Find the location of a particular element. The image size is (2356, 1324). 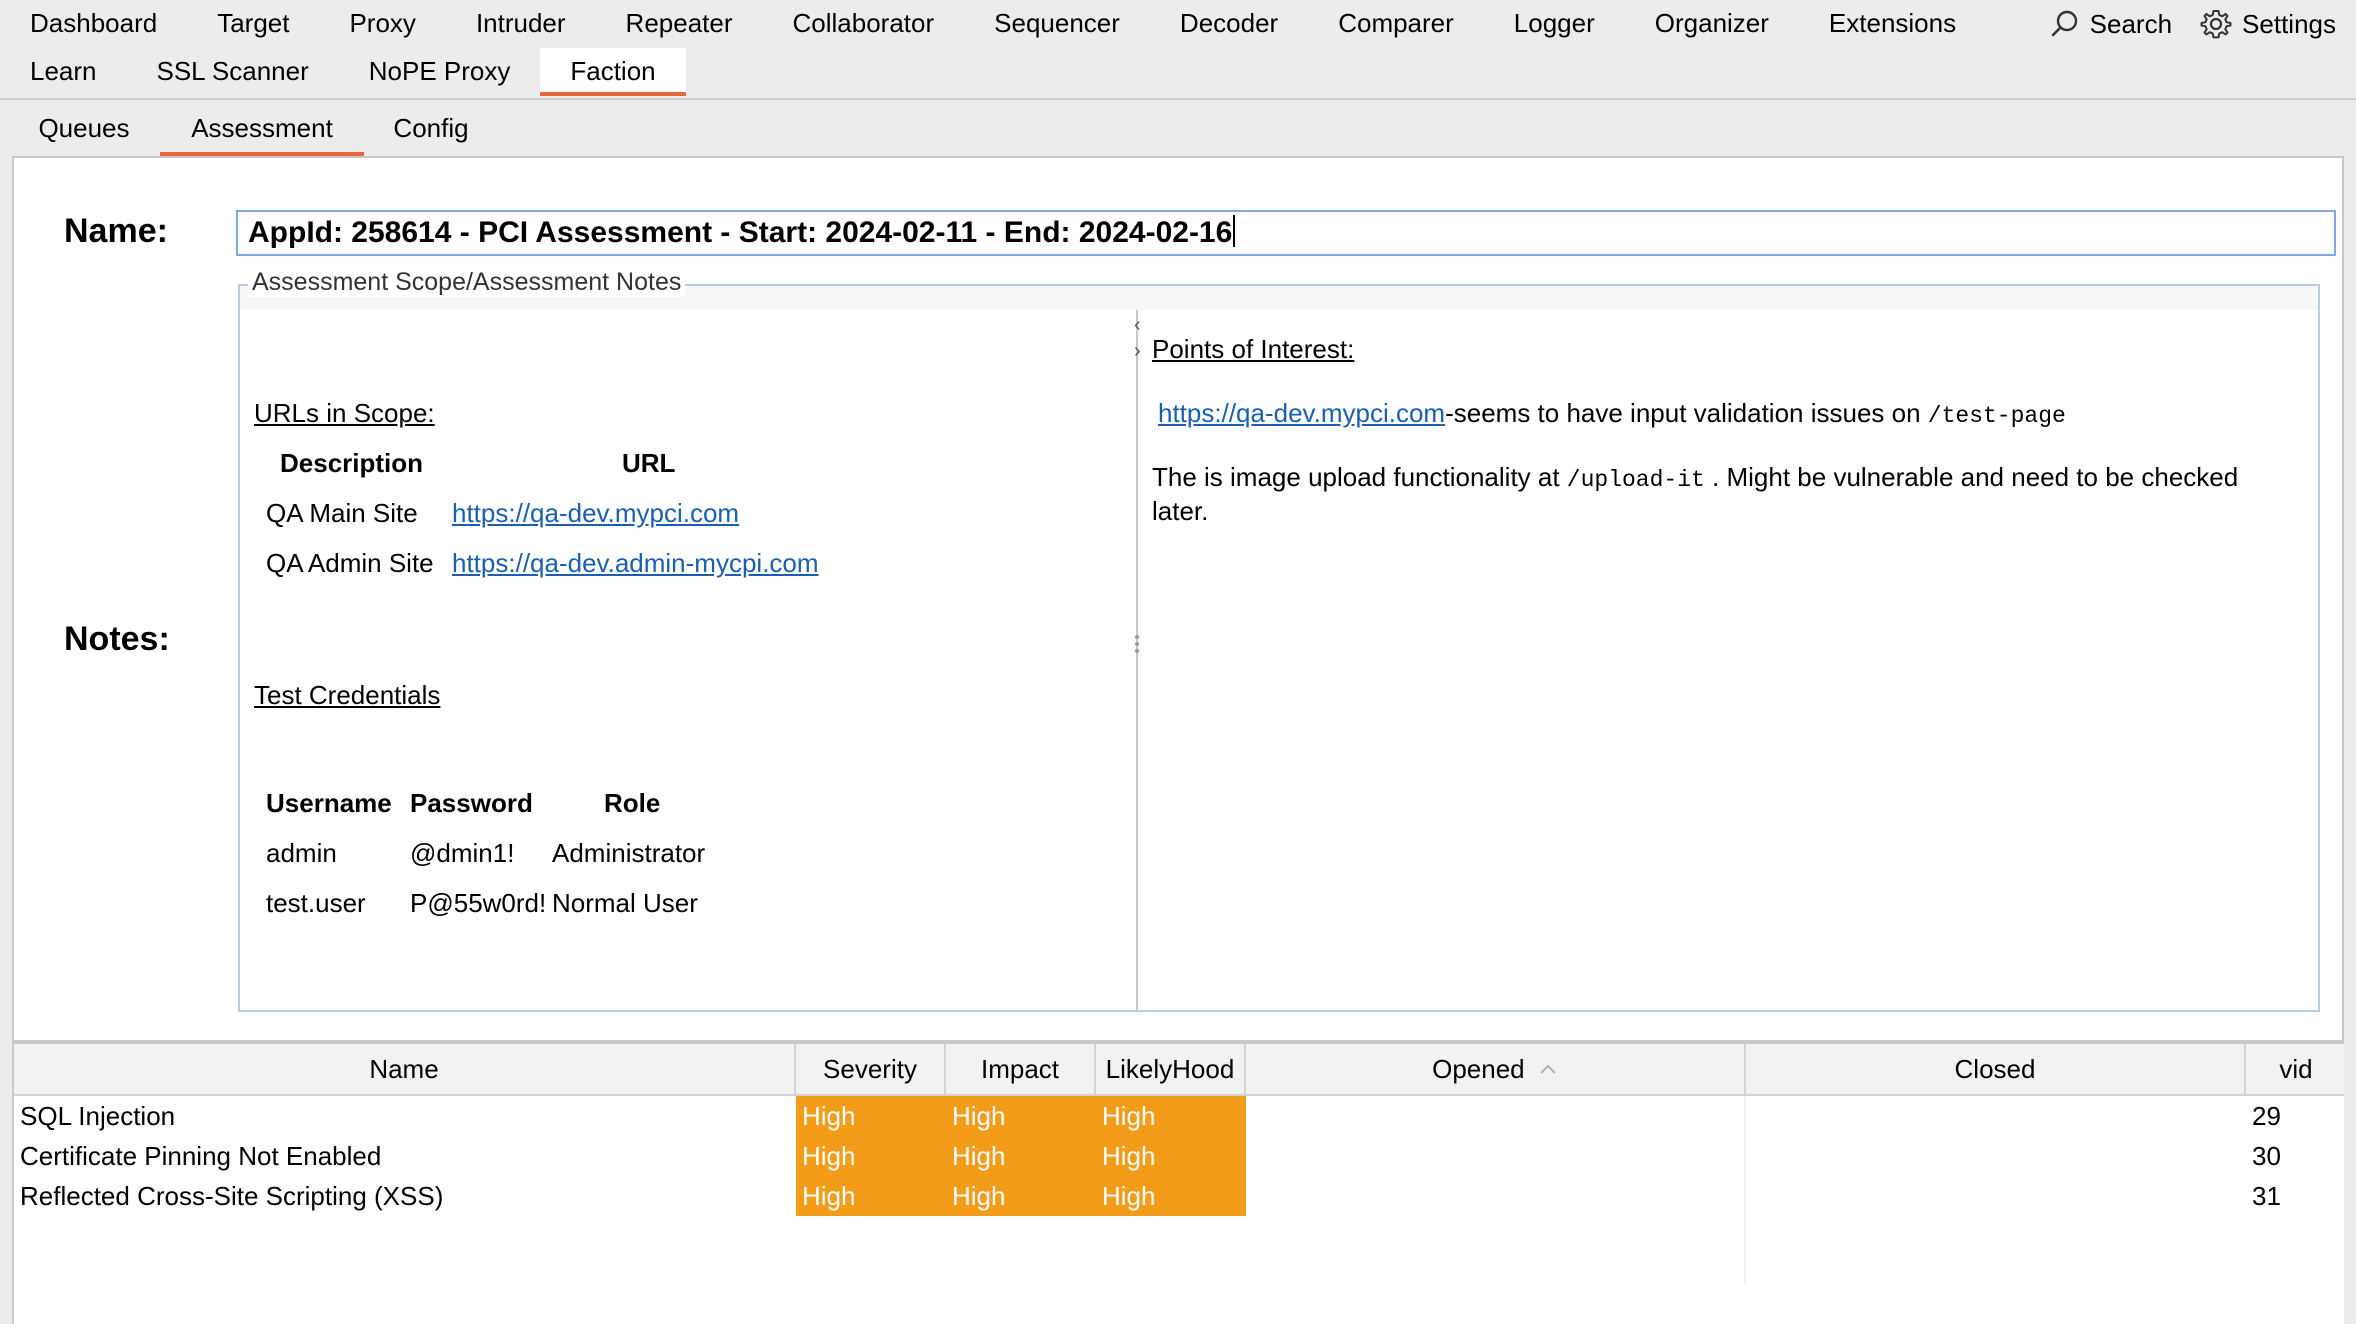

cred-username: admin is located at coordinates (301, 853).